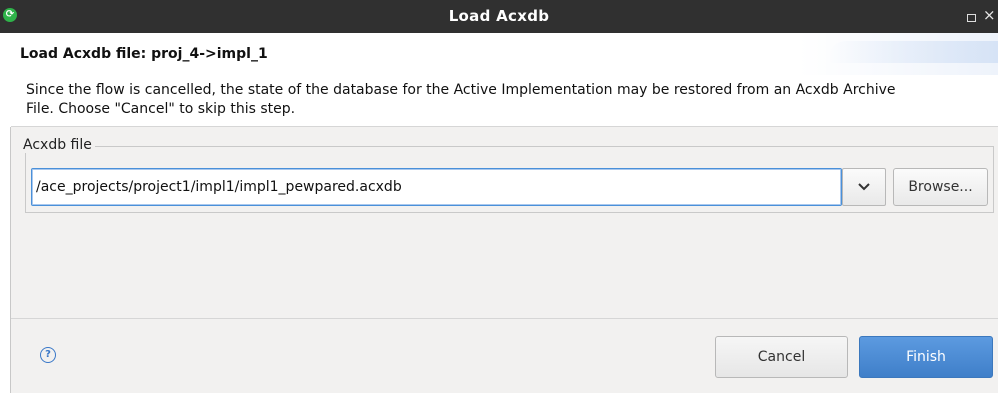 This screenshot has height=393, width=998. What do you see at coordinates (913, 52) in the screenshot?
I see `header-banner-graphic` at bounding box center [913, 52].